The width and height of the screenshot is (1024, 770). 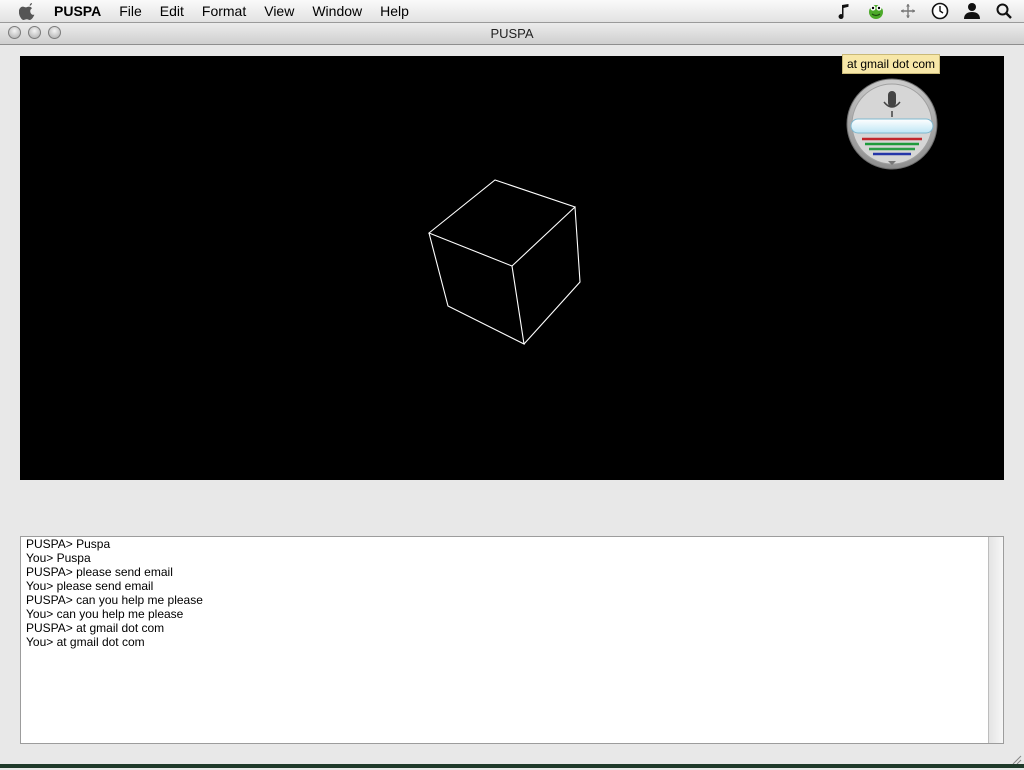 I want to click on desktop-strip, so click(x=512, y=766).